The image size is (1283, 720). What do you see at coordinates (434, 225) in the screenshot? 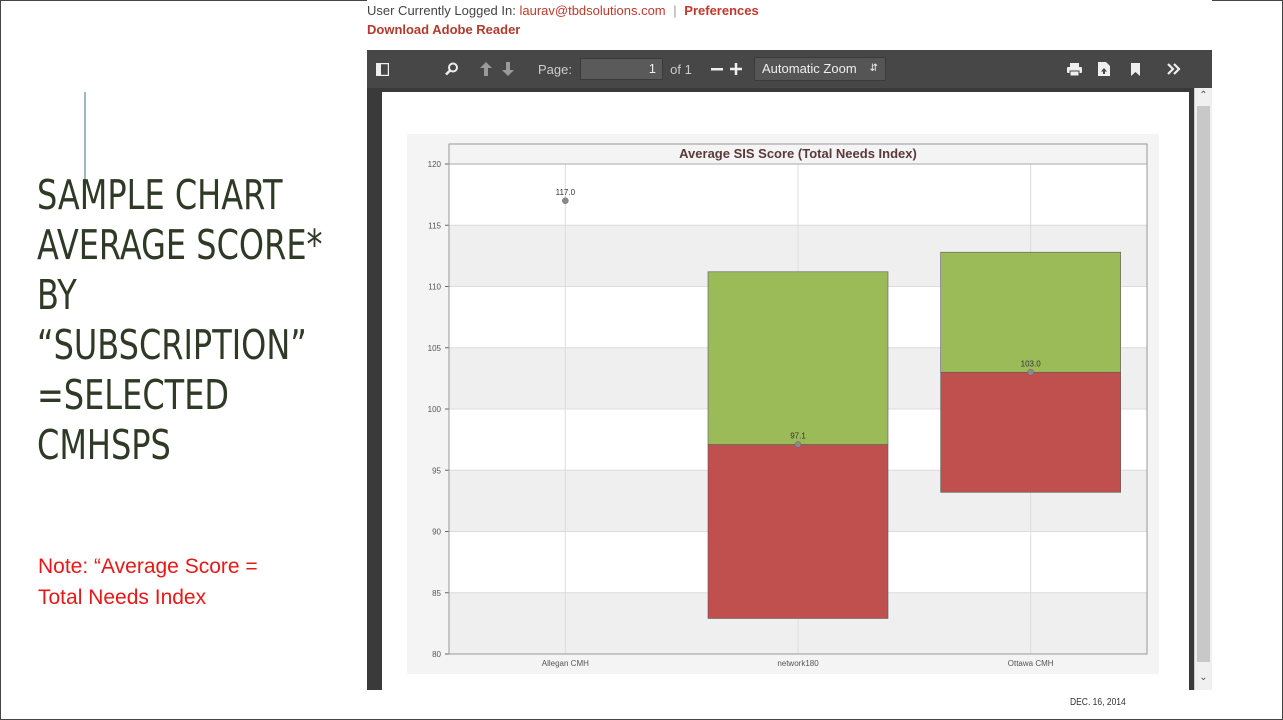
I see `y-tick-label: 115` at bounding box center [434, 225].